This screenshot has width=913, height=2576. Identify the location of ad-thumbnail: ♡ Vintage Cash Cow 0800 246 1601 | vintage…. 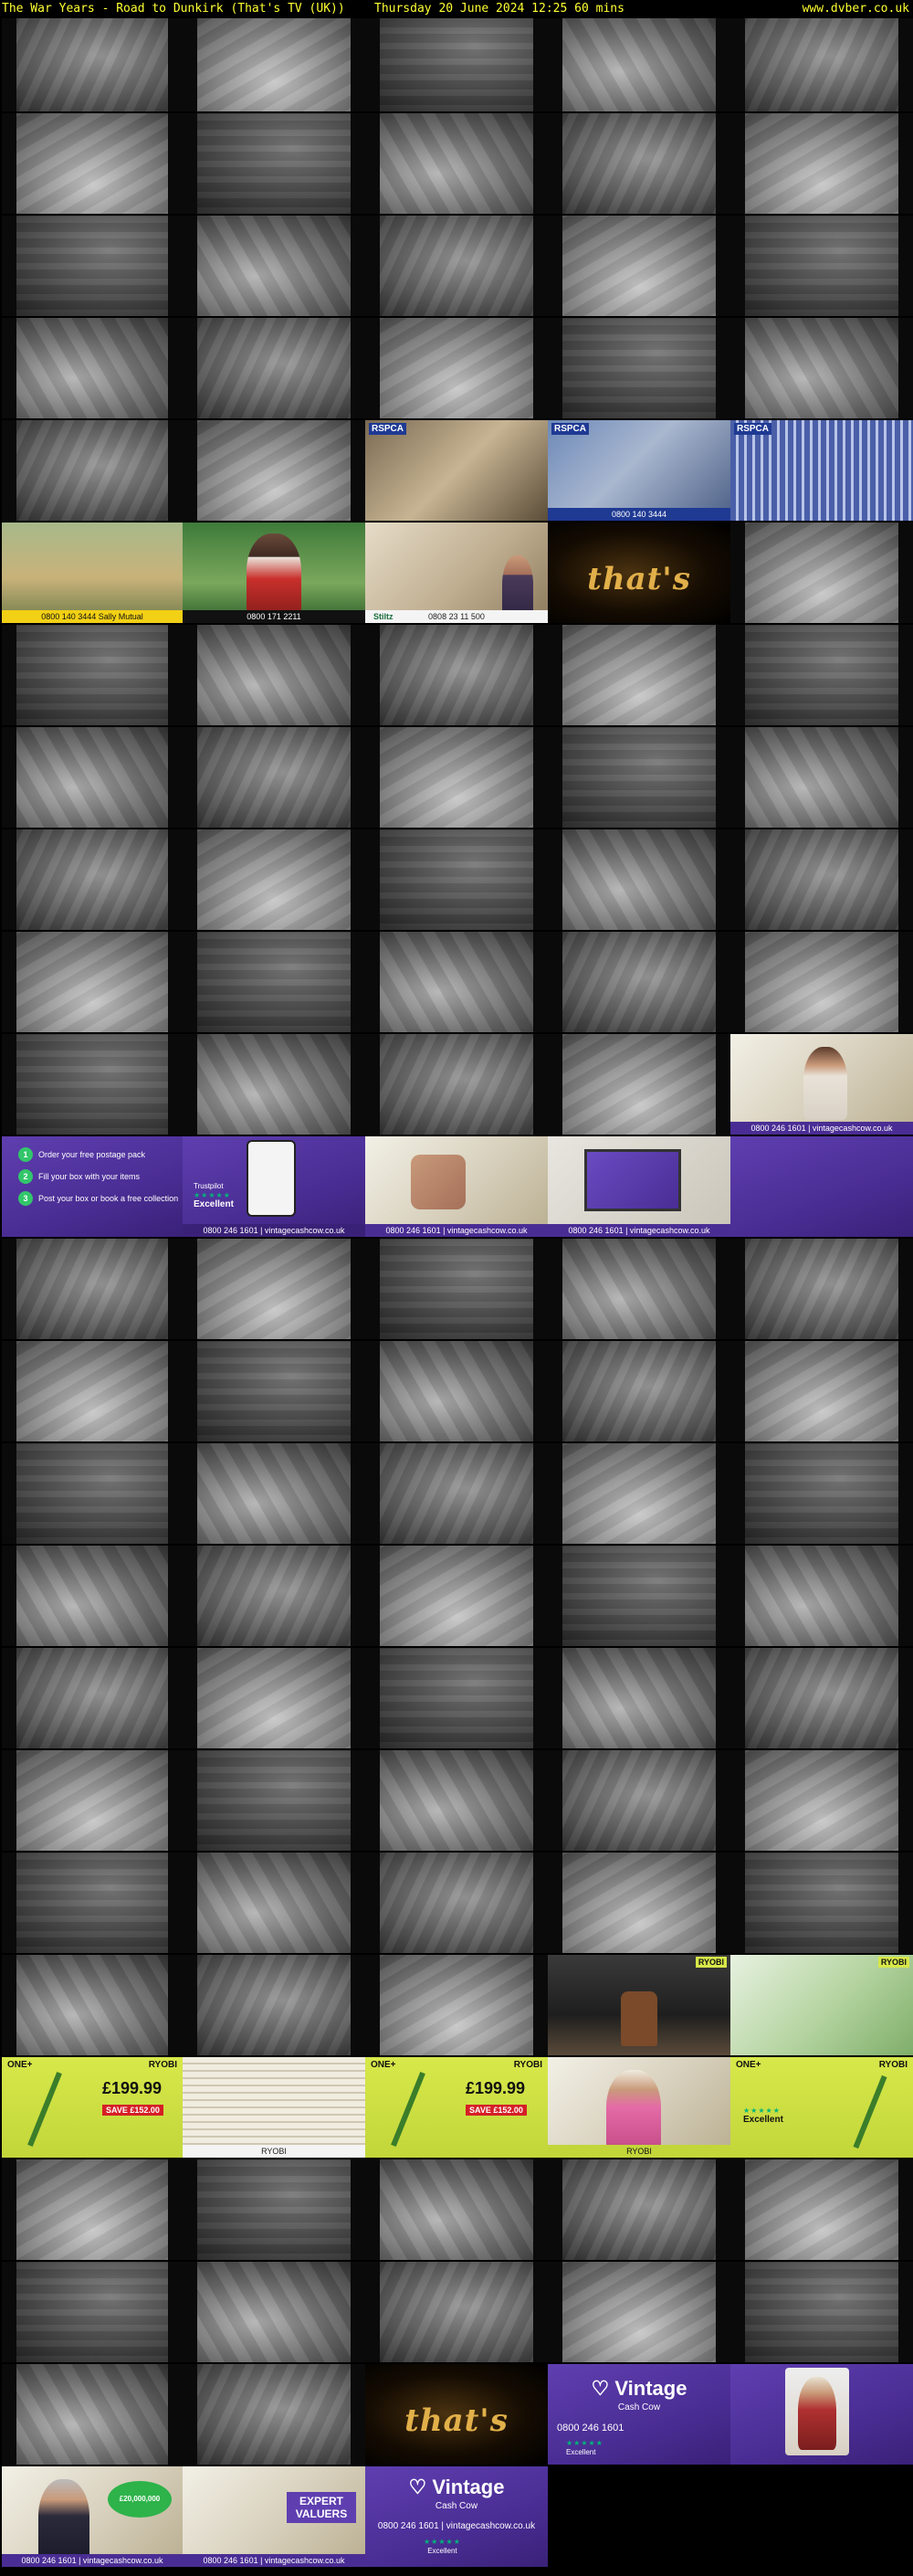
(456, 2516).